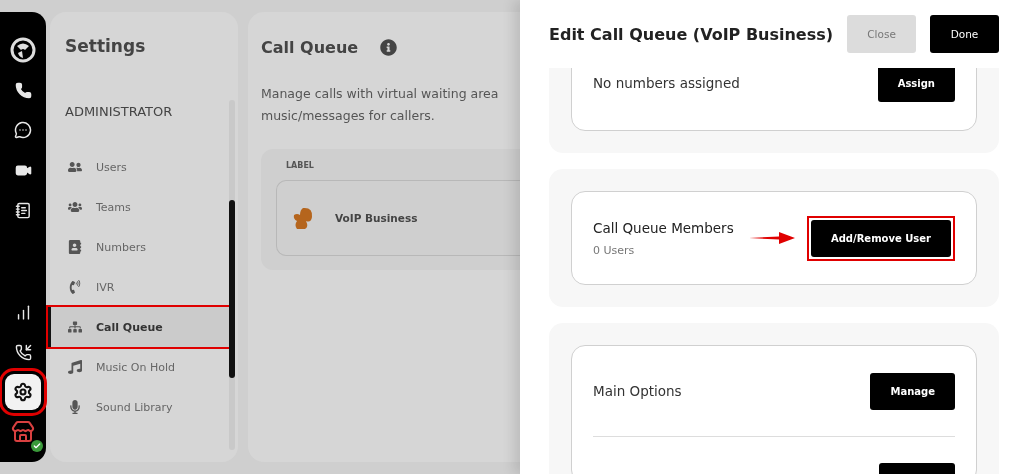  What do you see at coordinates (614, 250) in the screenshot?
I see `user-count: 0 Users` at bounding box center [614, 250].